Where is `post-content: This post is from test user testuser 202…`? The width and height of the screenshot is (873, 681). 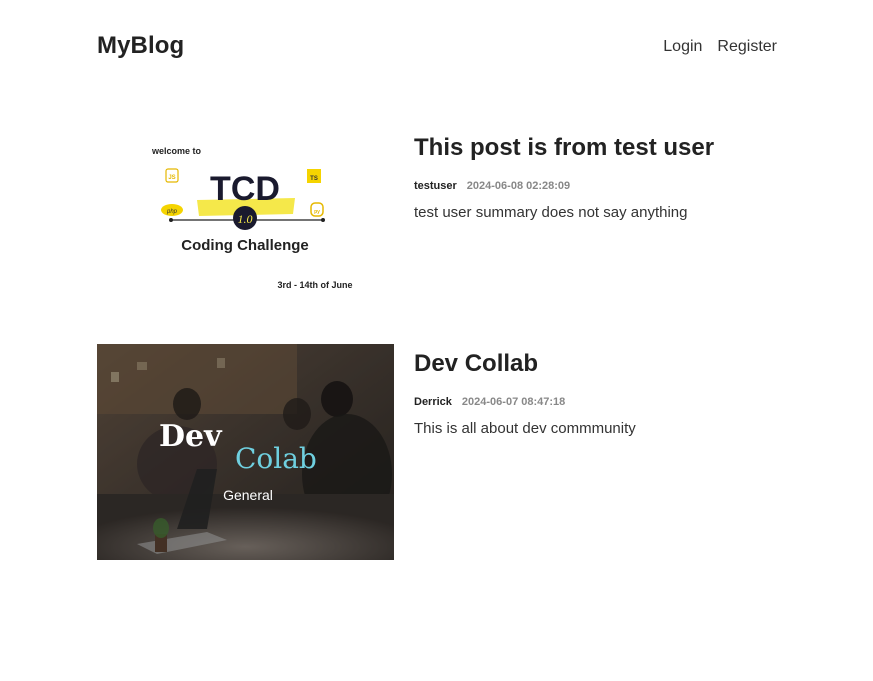
post-content: This post is from test user testuser 202… is located at coordinates (595, 174).